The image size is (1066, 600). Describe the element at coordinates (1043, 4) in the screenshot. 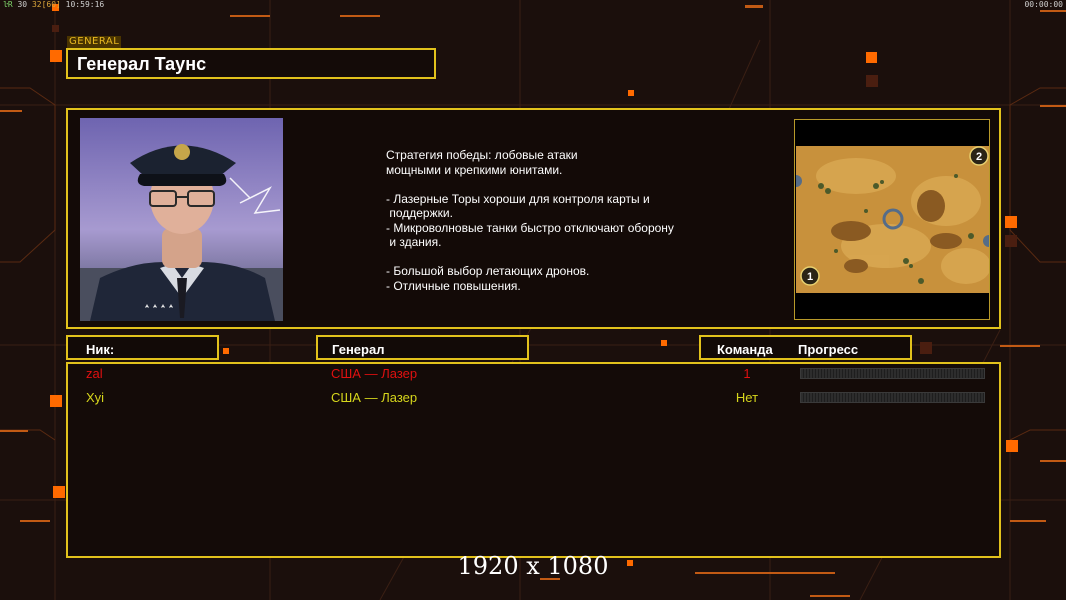

I see `hud-game-timer: 00:00:00` at that location.